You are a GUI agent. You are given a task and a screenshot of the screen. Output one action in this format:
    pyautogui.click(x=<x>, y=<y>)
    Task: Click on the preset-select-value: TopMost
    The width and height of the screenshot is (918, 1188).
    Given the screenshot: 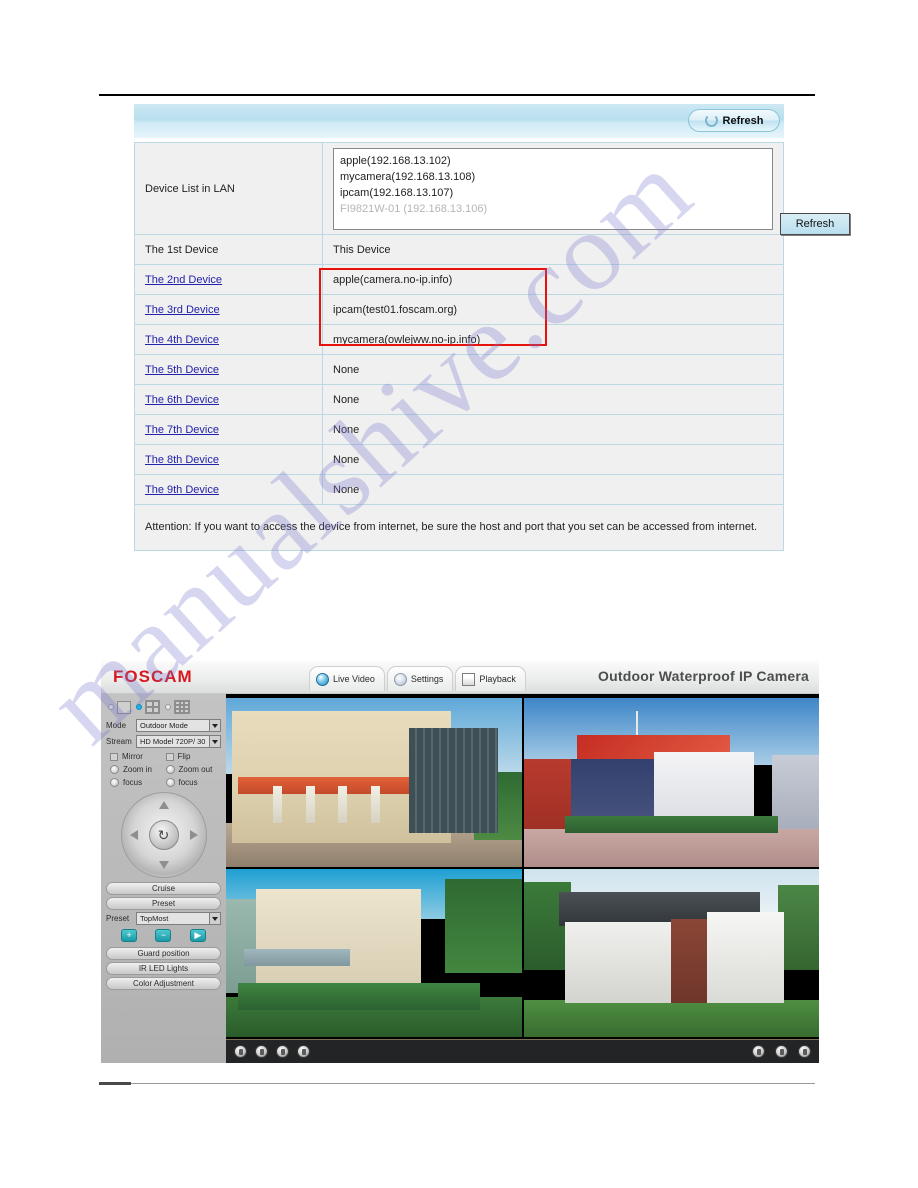 What is the action you would take?
    pyautogui.click(x=154, y=918)
    